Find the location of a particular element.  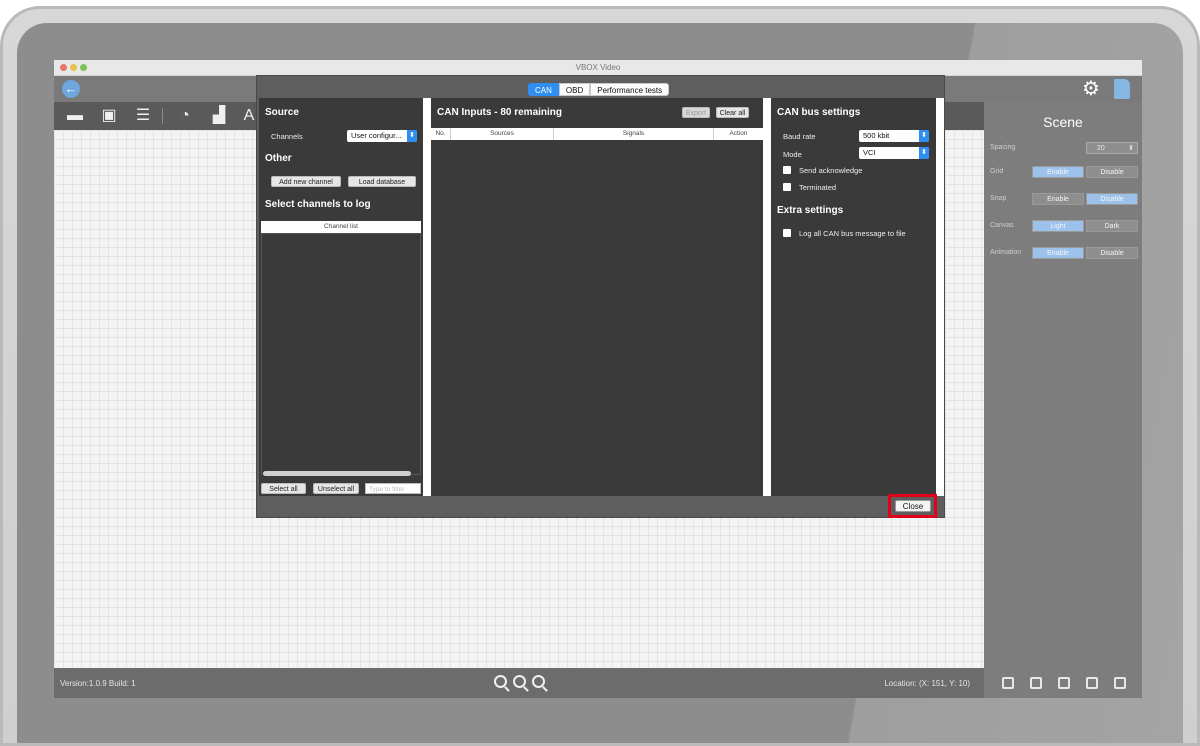

channel-list-header: Channel list is located at coordinates (341, 227).